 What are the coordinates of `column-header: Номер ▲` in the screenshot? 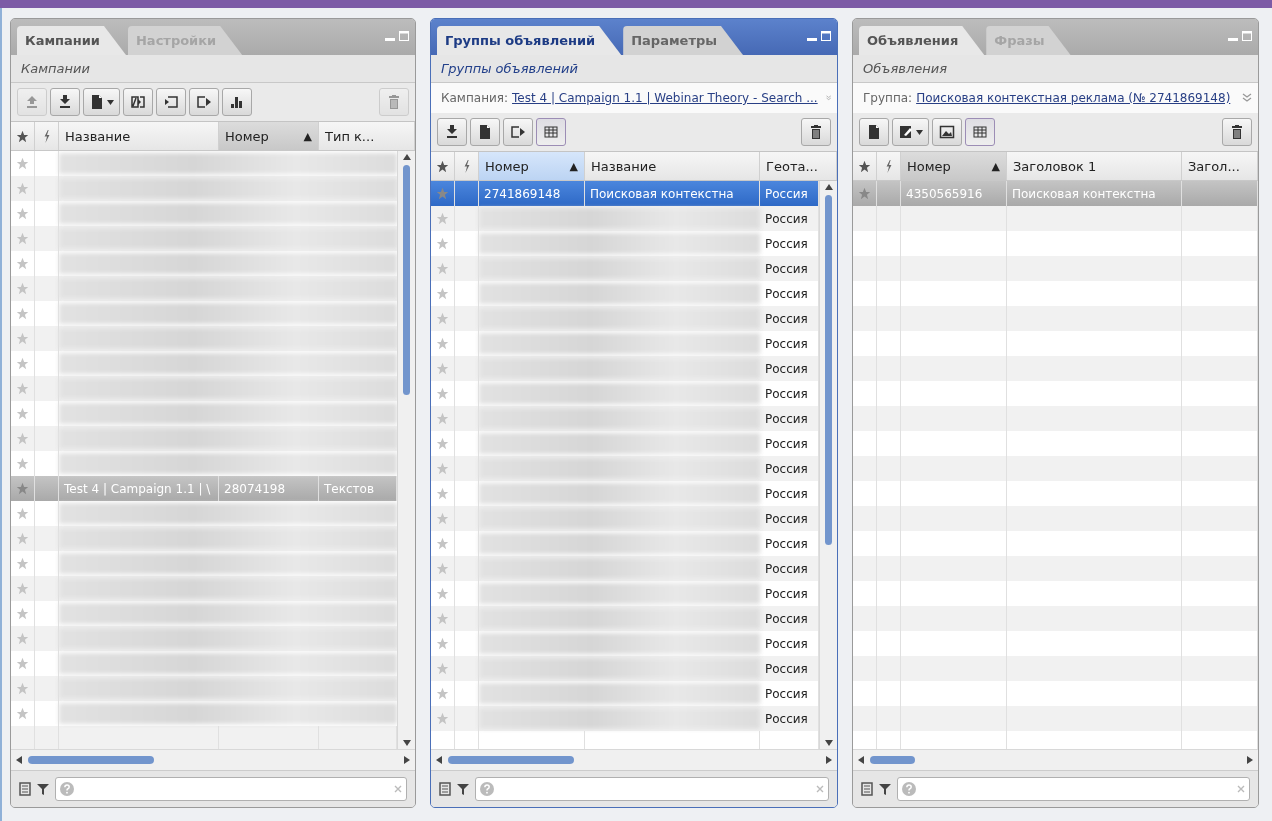 It's located at (532, 166).